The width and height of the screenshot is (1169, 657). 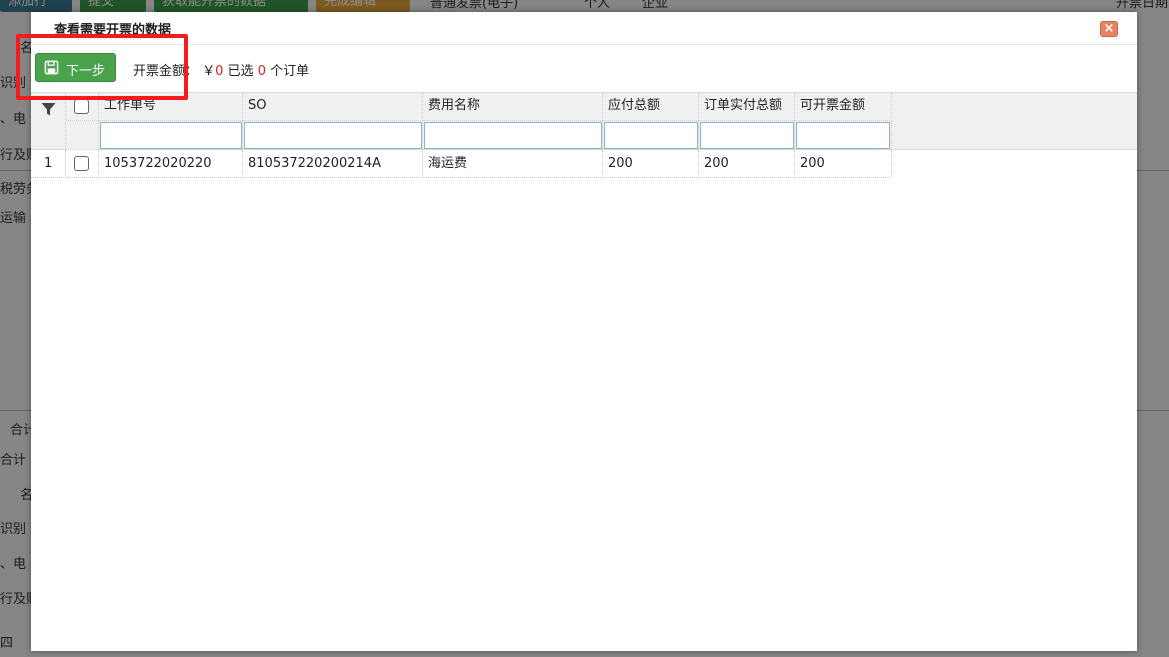 I want to click on col-header-so: SO, so click(x=333, y=107).